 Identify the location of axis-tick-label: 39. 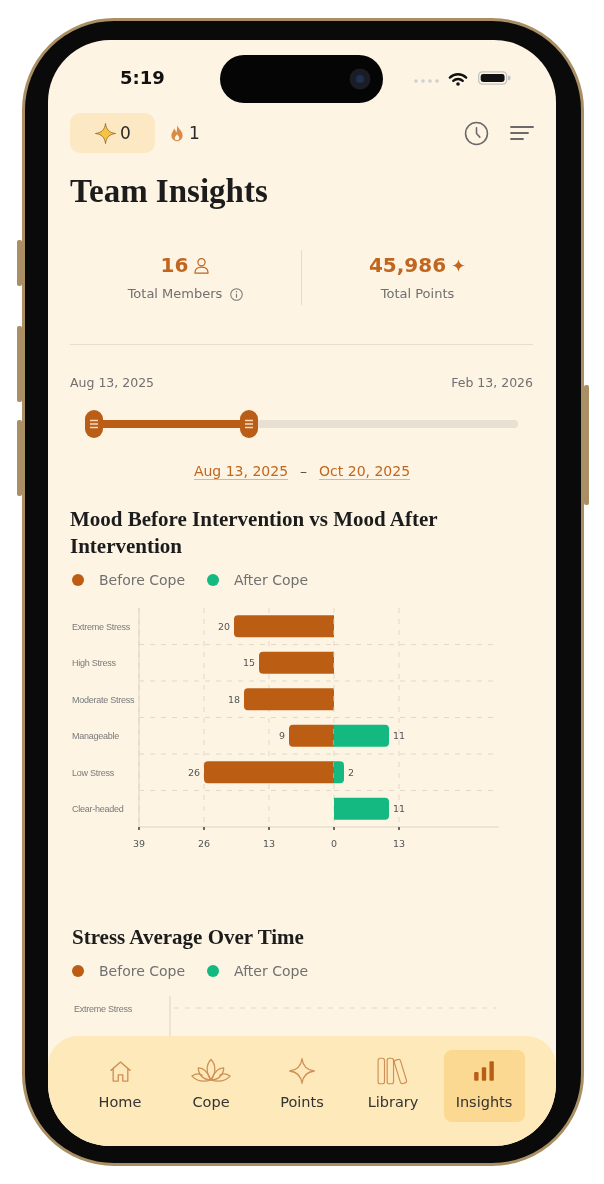
(139, 843).